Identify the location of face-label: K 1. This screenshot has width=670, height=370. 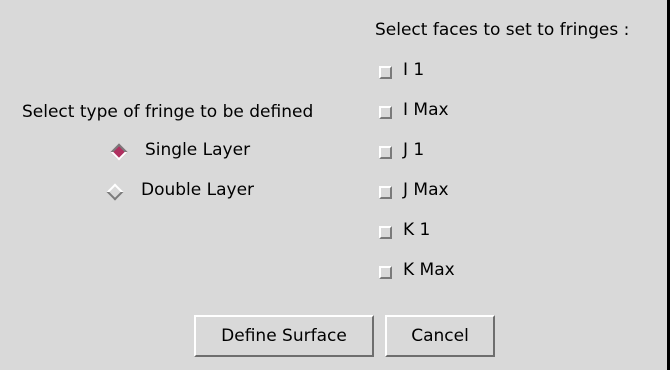
(417, 230).